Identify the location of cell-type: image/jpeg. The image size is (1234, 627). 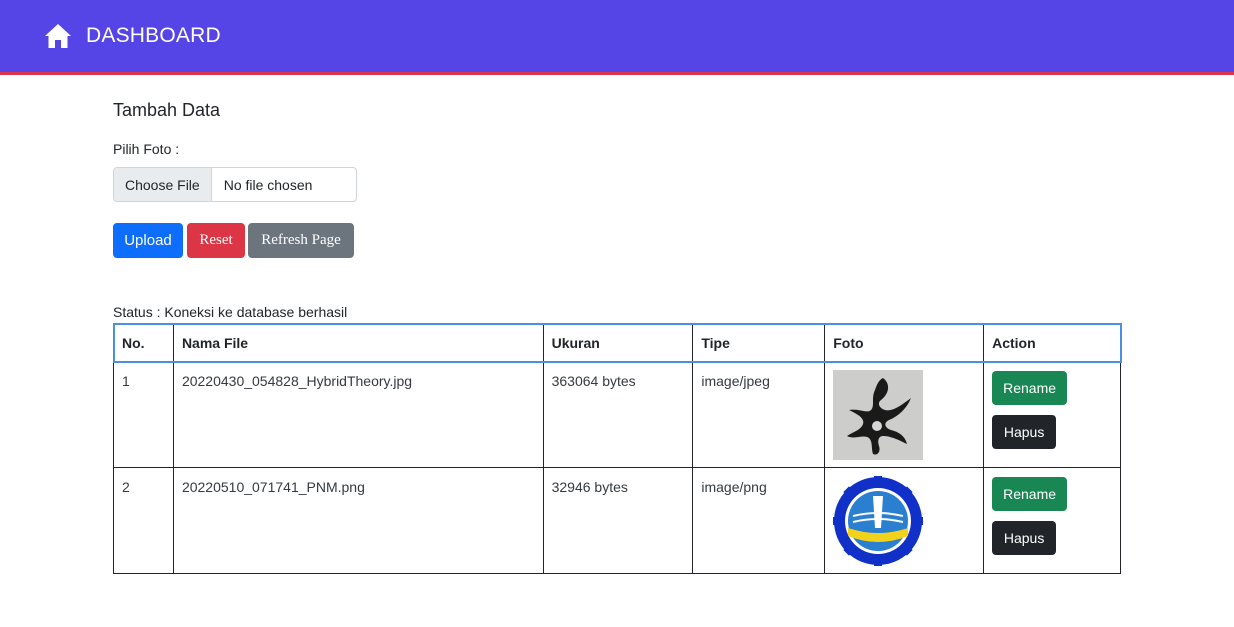
(759, 414).